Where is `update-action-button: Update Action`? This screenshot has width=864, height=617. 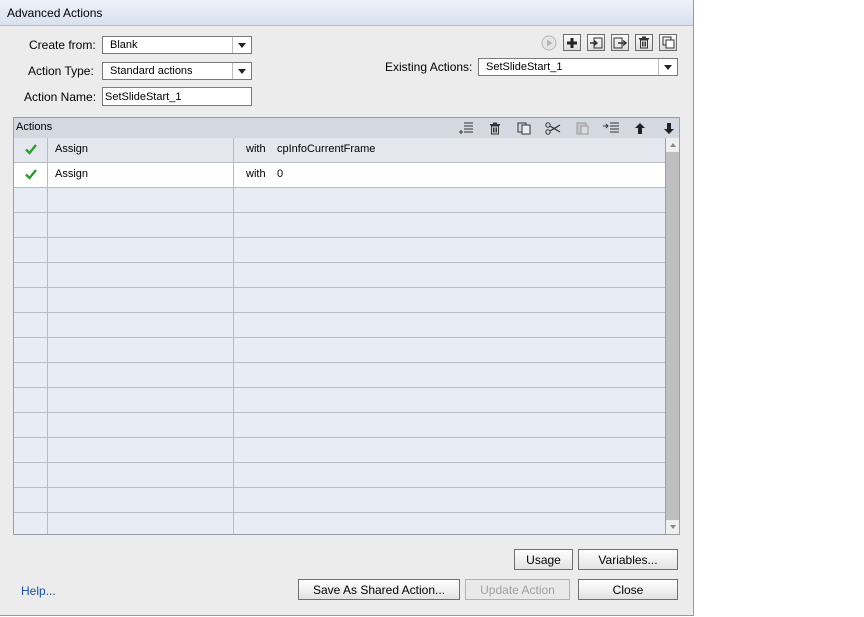
update-action-button: Update Action is located at coordinates (517, 589).